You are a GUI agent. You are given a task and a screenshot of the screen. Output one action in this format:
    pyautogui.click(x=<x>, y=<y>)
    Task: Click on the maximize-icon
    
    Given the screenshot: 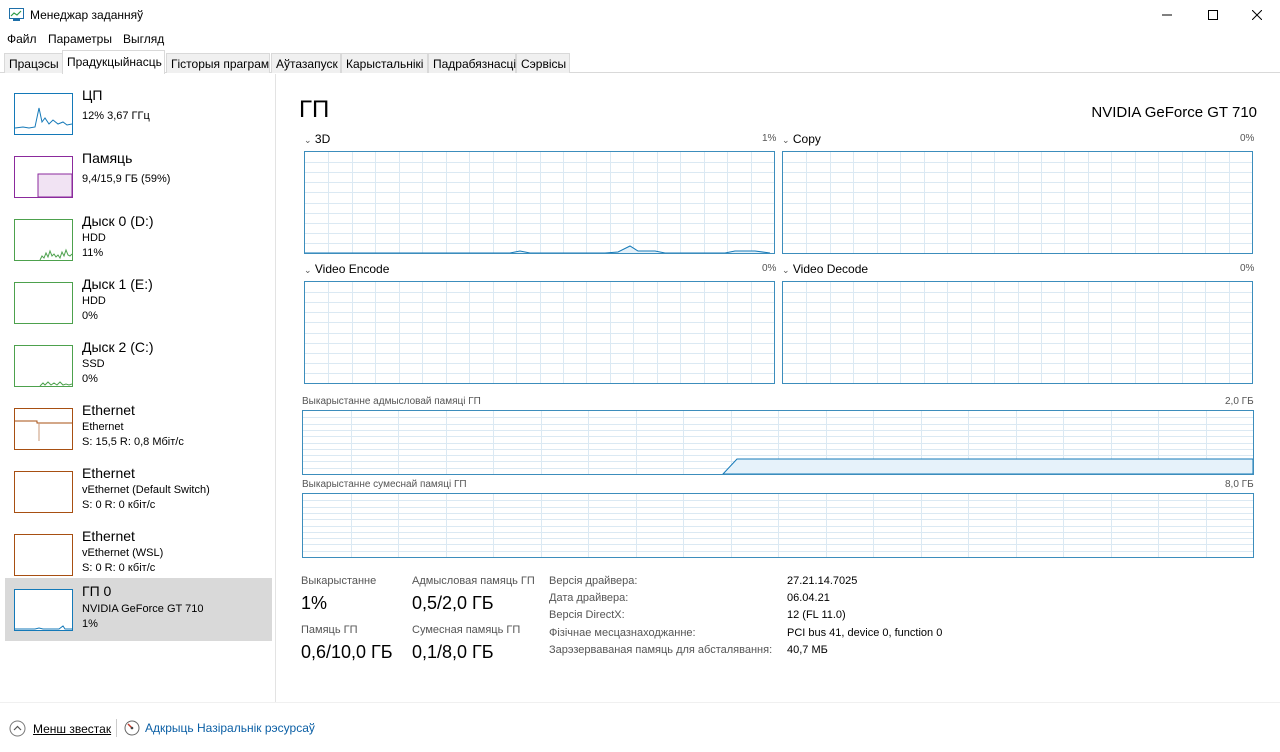 What is the action you would take?
    pyautogui.click(x=1213, y=15)
    